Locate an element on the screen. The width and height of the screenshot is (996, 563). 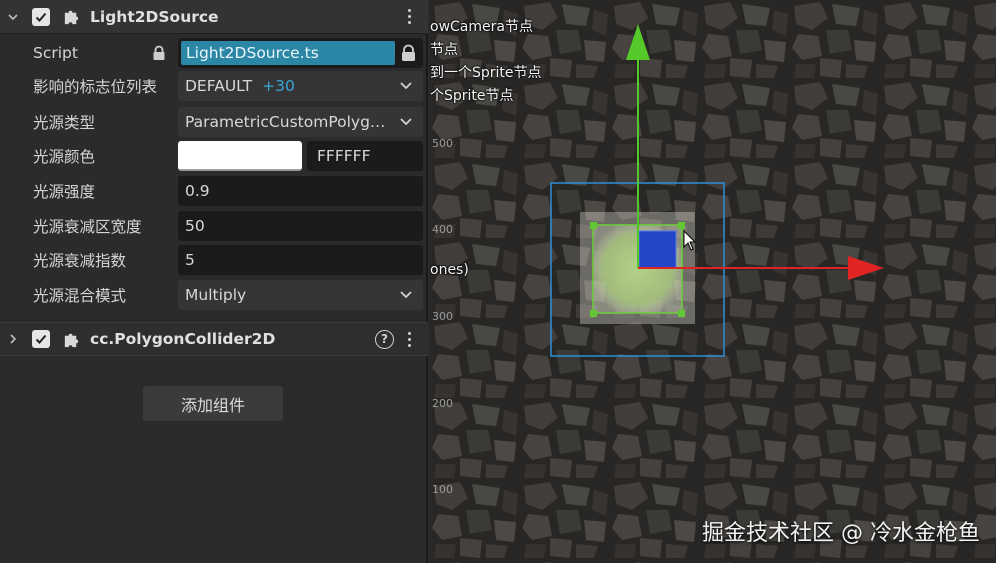
scene-note: ones) is located at coordinates (449, 270).